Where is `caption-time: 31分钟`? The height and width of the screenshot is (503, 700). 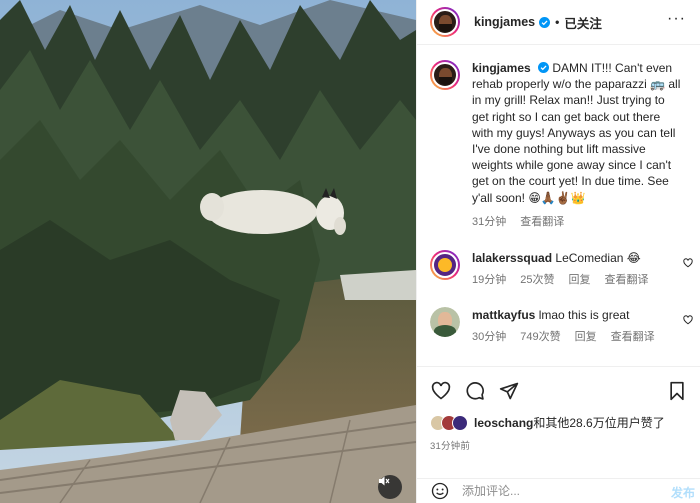 caption-time: 31分钟 is located at coordinates (489, 221).